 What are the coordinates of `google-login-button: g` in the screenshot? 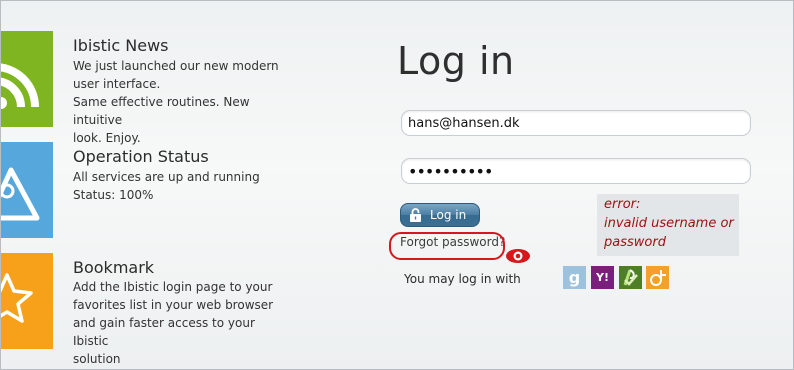 It's located at (574, 277).